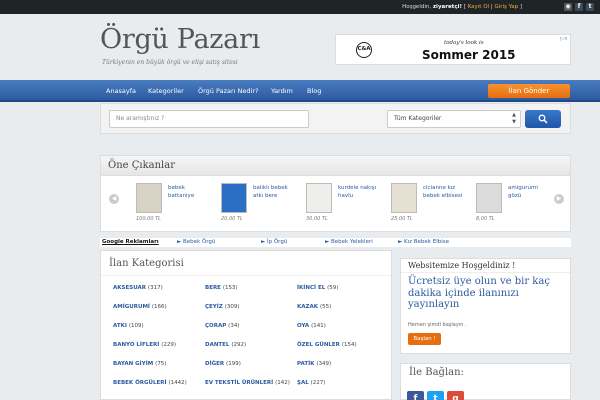 Image resolution: width=600 pixels, height=400 pixels. Describe the element at coordinates (221, 288) in the screenshot. I see `category-link: BERE (153)` at that location.